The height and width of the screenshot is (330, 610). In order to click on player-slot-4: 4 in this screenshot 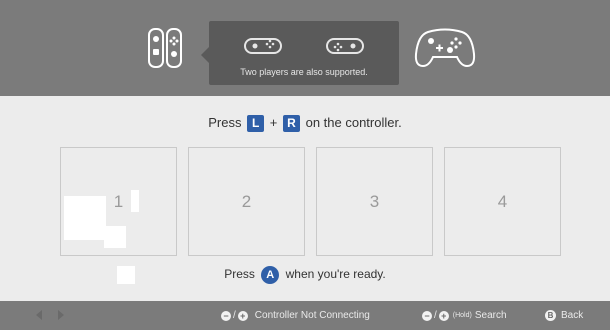, I will do `click(502, 201)`.